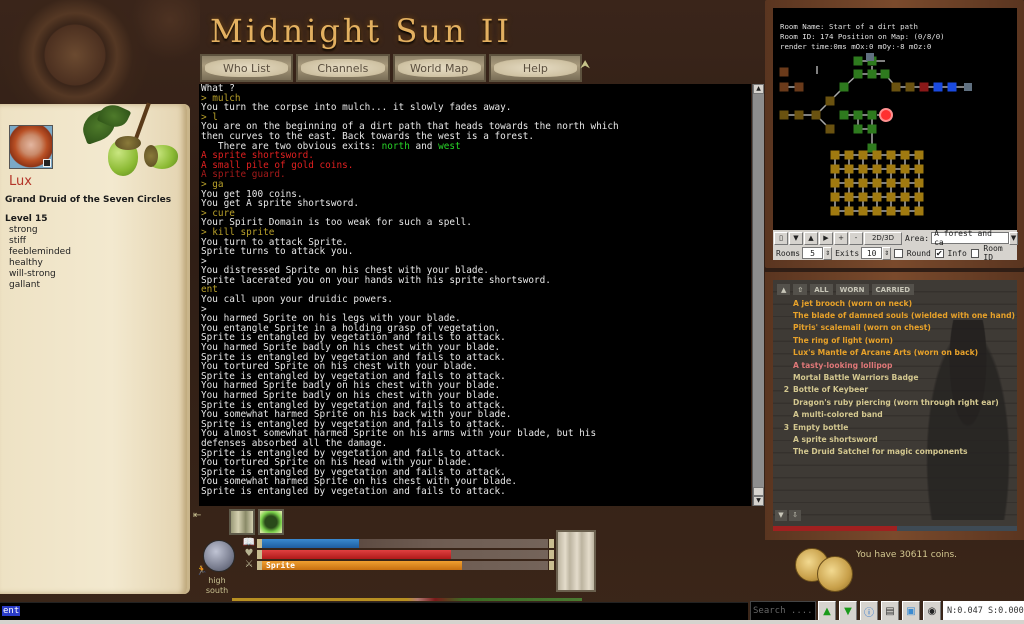 Image resolution: width=1024 pixels, height=624 pixels. What do you see at coordinates (828, 253) in the screenshot?
I see `rooms-spinner-arrows: ⇕` at bounding box center [828, 253].